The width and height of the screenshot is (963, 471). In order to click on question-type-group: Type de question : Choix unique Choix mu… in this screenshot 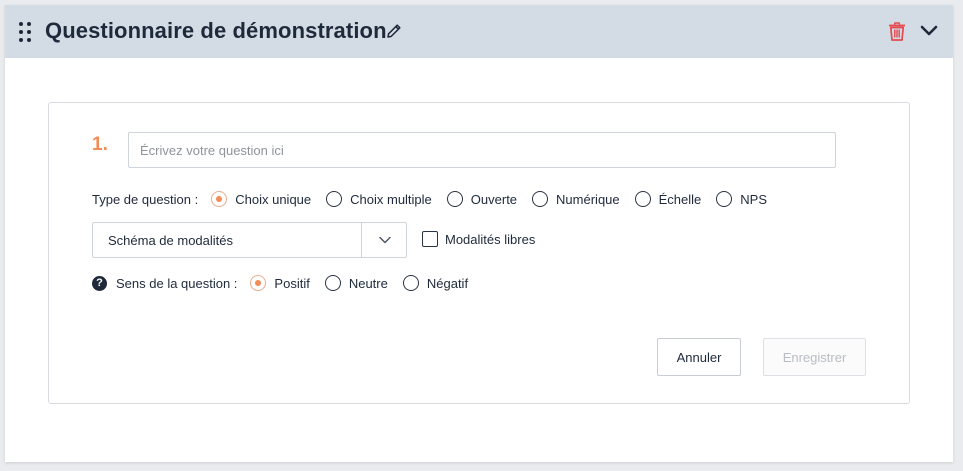, I will do `click(437, 199)`.